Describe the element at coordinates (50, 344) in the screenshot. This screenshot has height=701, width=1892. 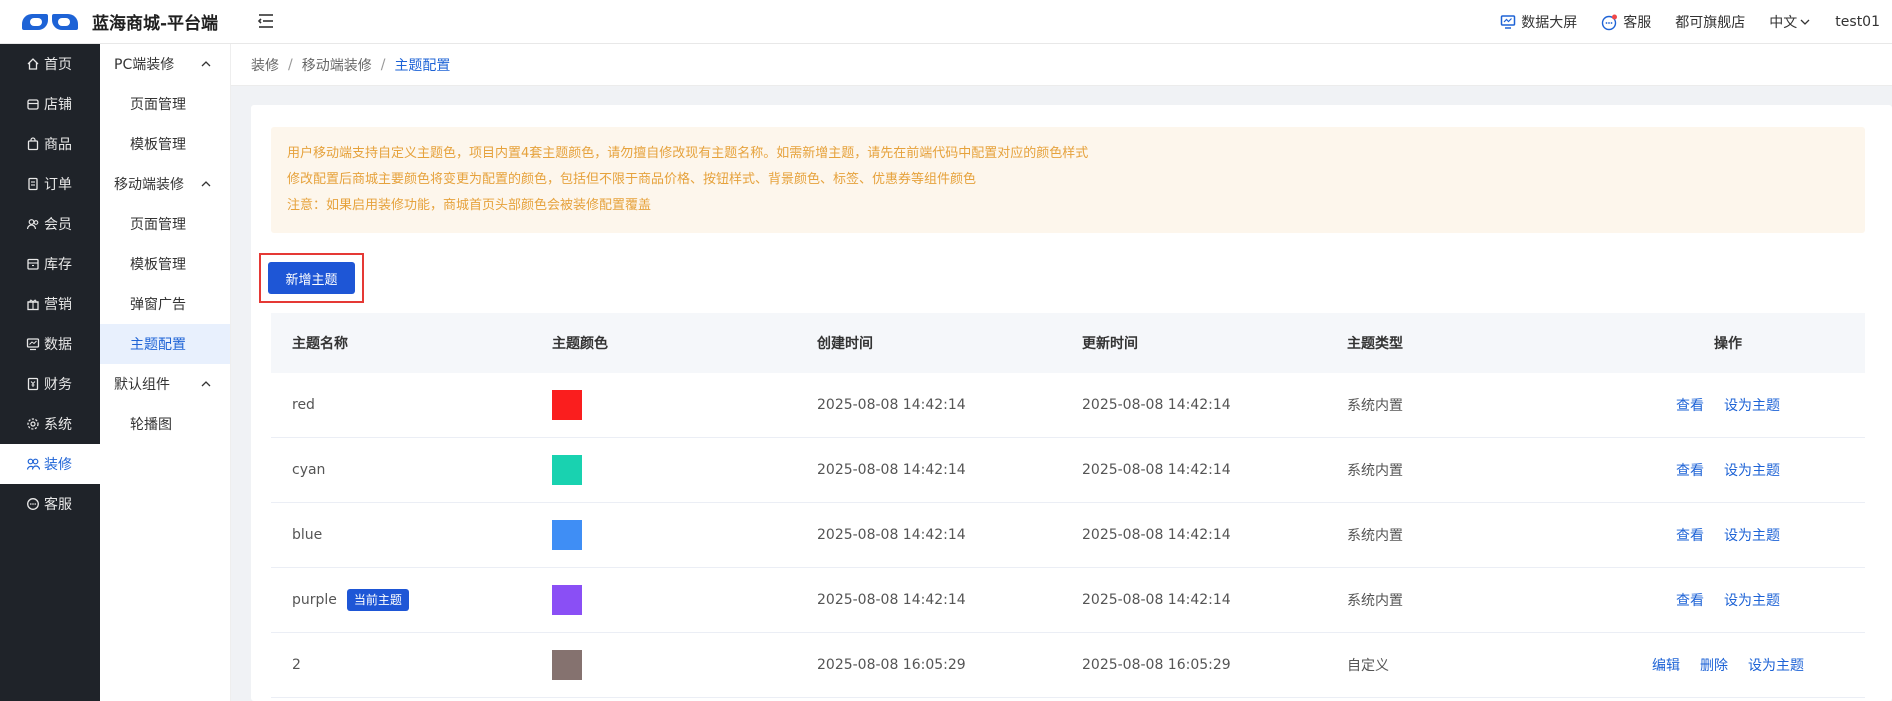
I see `nav-item-data: 数据` at that location.